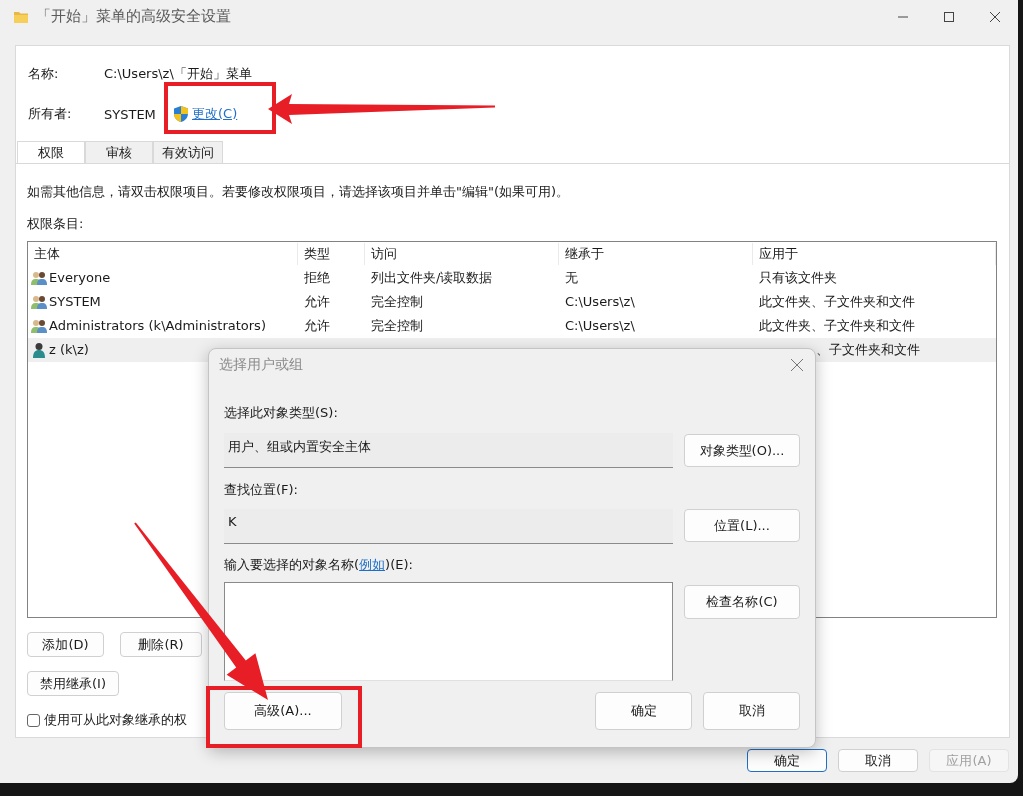 The image size is (1023, 796). I want to click on object-type-label: 选择此对象类型(S):, so click(281, 413).